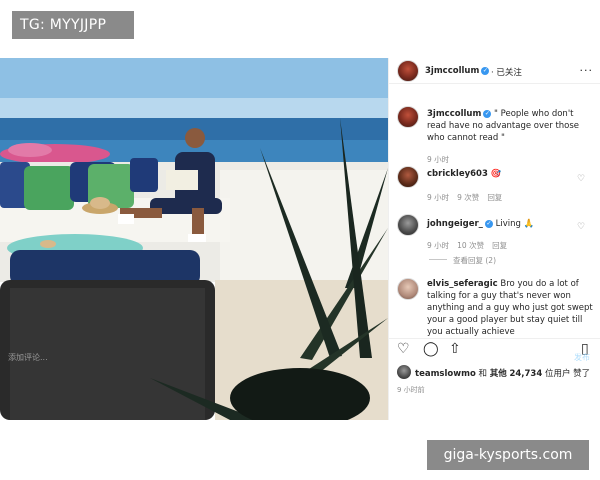 This screenshot has width=600, height=480. I want to click on heart-icon: ♡, so click(403, 349).